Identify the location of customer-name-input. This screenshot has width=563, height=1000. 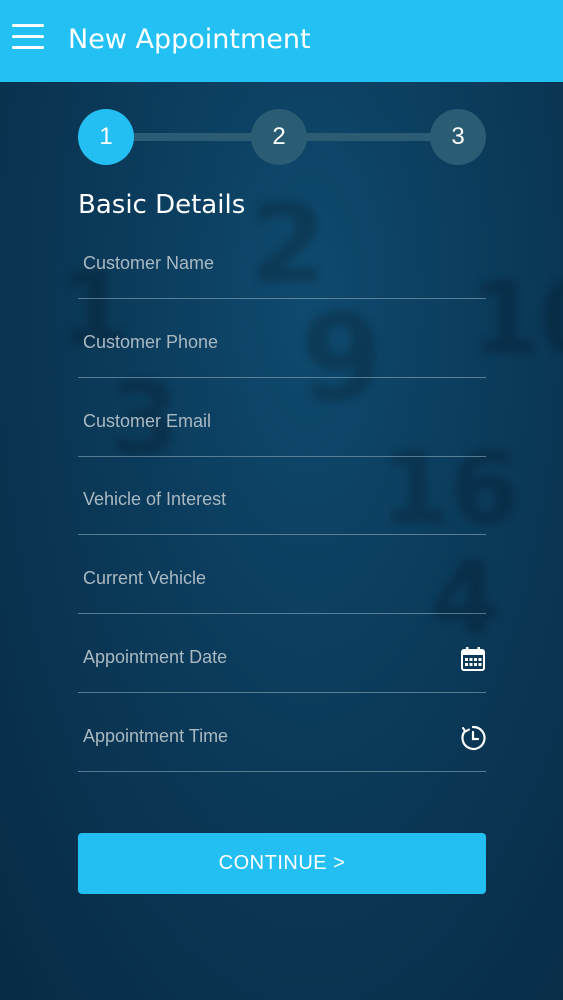
(261, 263).